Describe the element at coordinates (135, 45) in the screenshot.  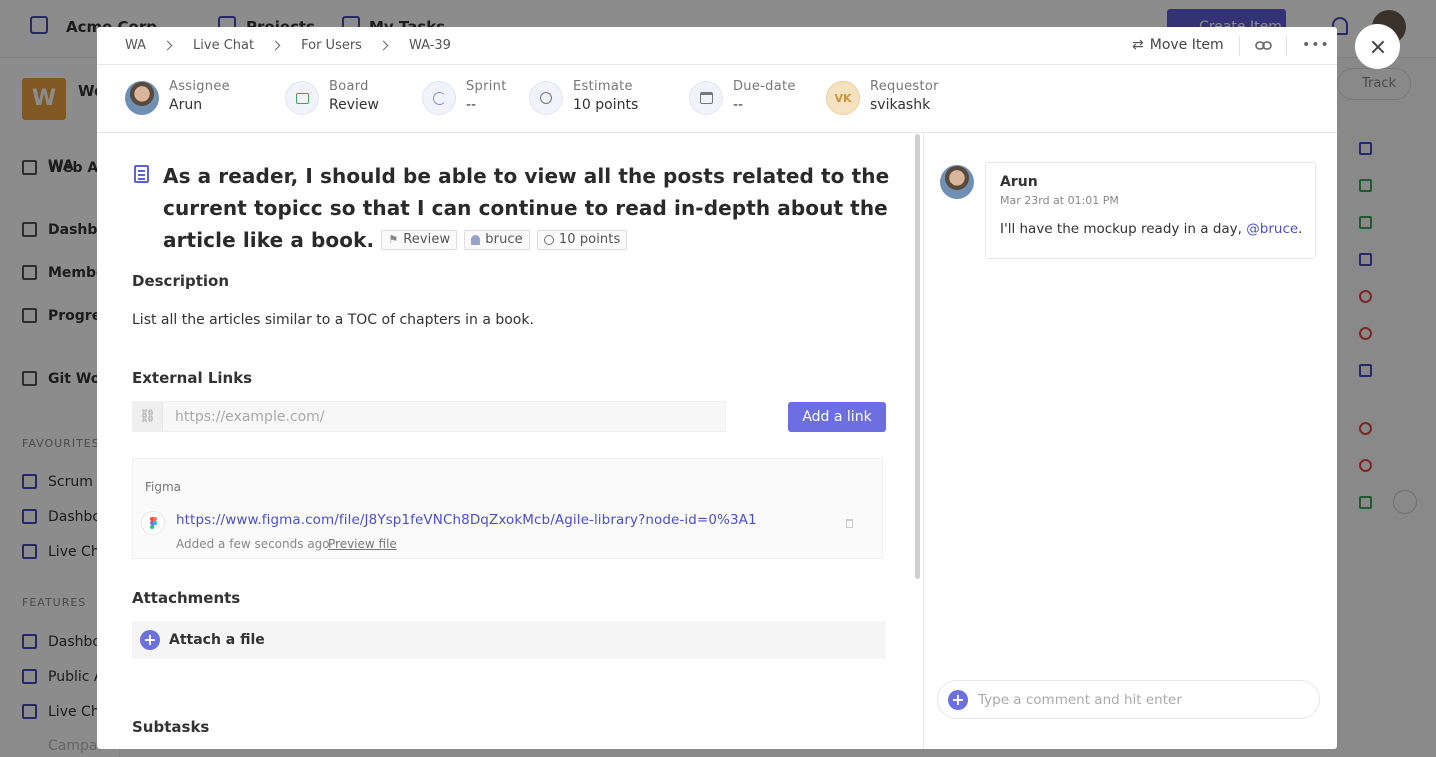
I see `breadcrumb-project: WA` at that location.